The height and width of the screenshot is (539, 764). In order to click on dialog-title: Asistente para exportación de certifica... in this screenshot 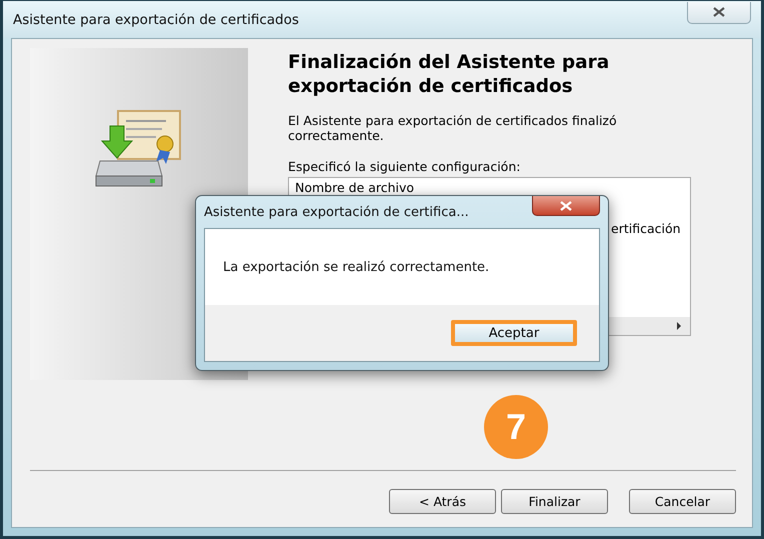, I will do `click(336, 212)`.